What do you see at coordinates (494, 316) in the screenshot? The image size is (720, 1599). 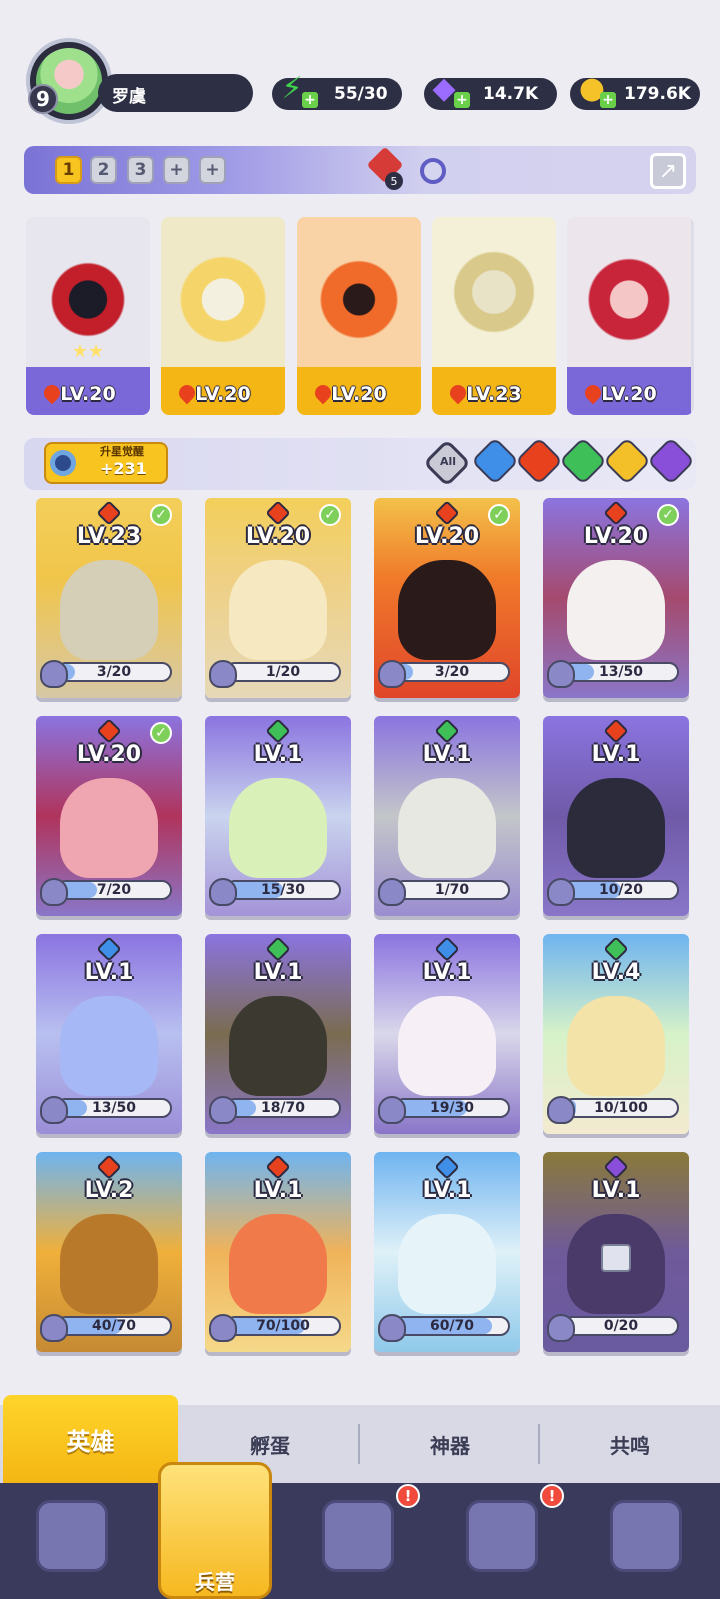 I see `team-card-4: LV.23` at bounding box center [494, 316].